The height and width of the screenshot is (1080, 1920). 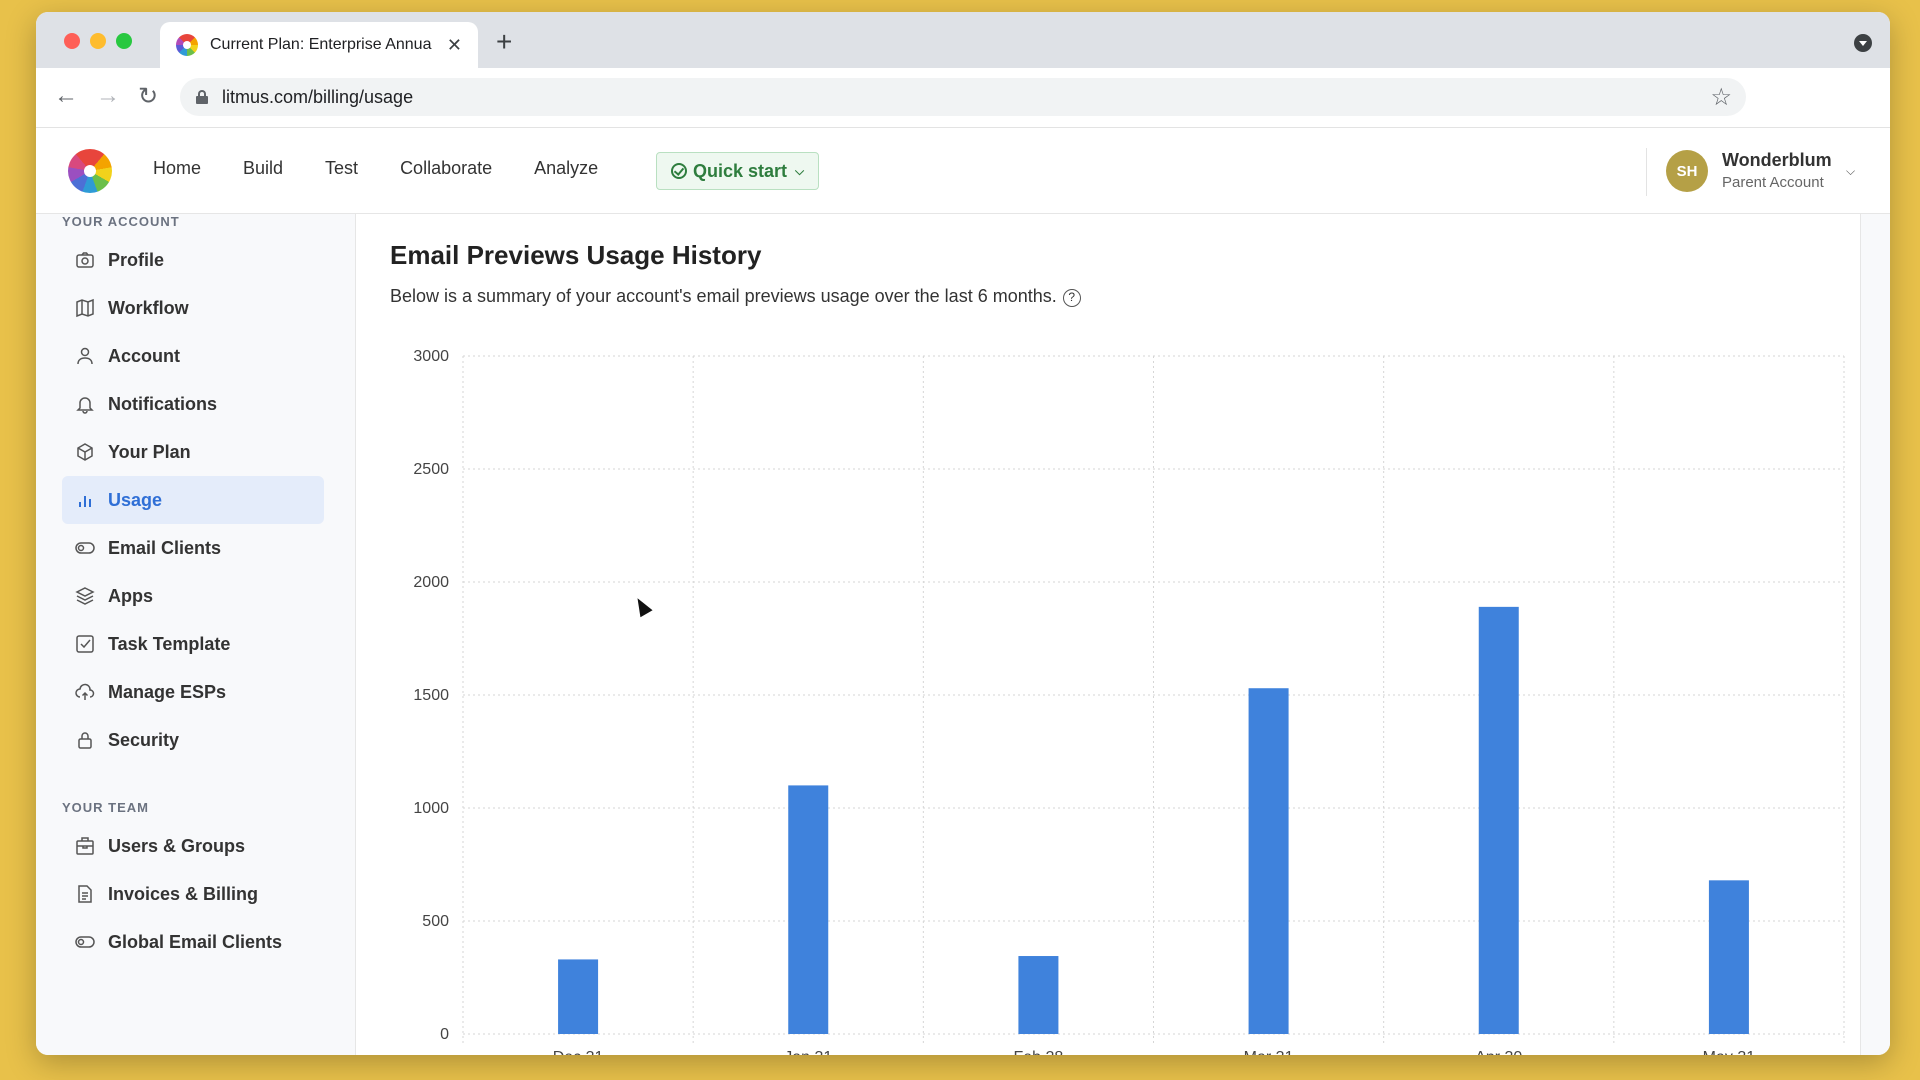 I want to click on tab-title: Current Plan: Enterprise Annua, so click(x=321, y=44).